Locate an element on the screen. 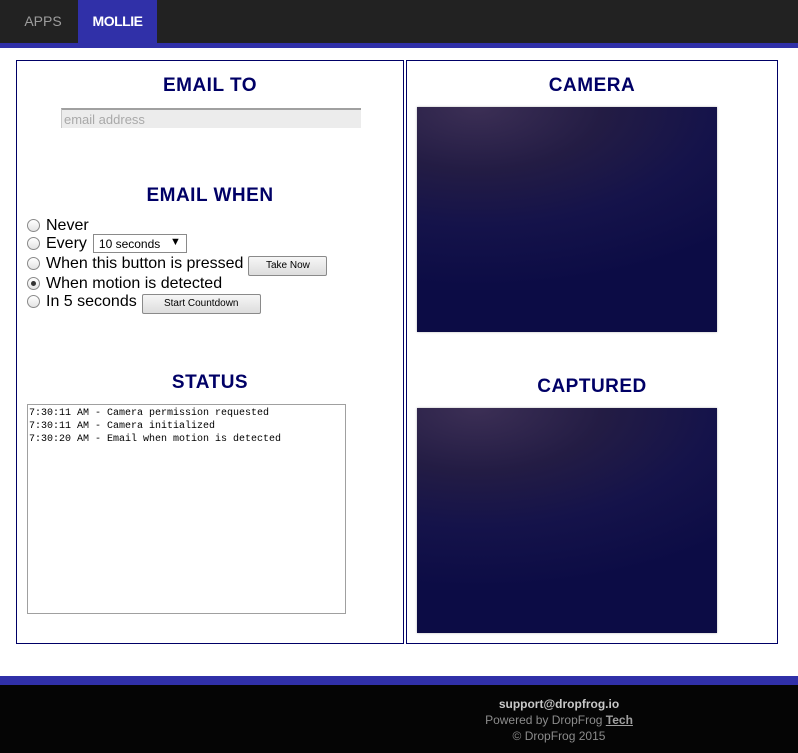 Image resolution: width=798 pixels, height=753 pixels. option-never: Never is located at coordinates (58, 225).